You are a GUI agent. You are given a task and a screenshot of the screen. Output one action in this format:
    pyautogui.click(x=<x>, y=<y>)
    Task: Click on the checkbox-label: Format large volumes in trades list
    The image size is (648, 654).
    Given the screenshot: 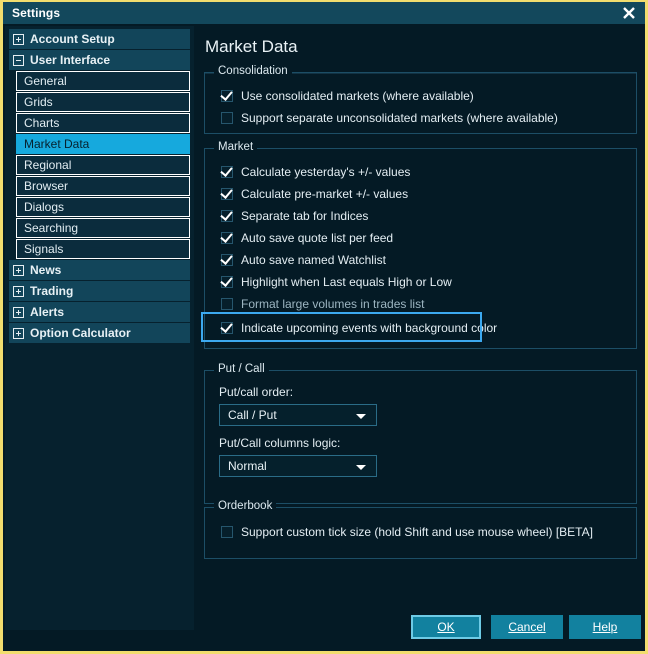 What is the action you would take?
    pyautogui.click(x=333, y=304)
    